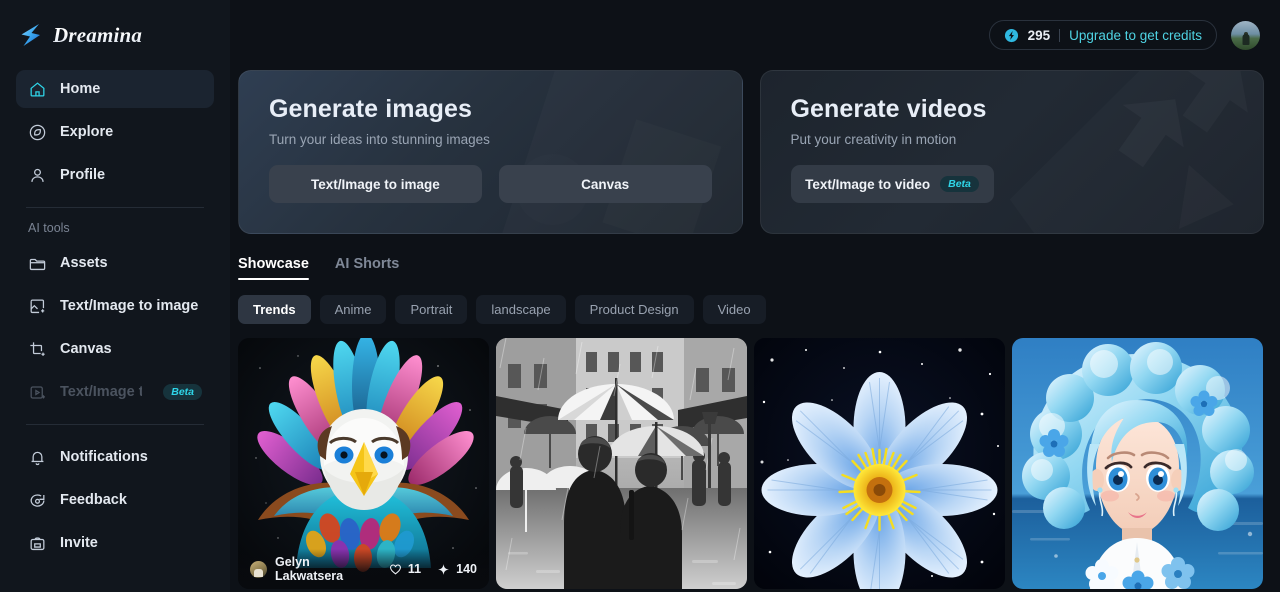 This screenshot has height=592, width=1280. I want to click on sidebar-item-feedback: Feedback, so click(115, 500).